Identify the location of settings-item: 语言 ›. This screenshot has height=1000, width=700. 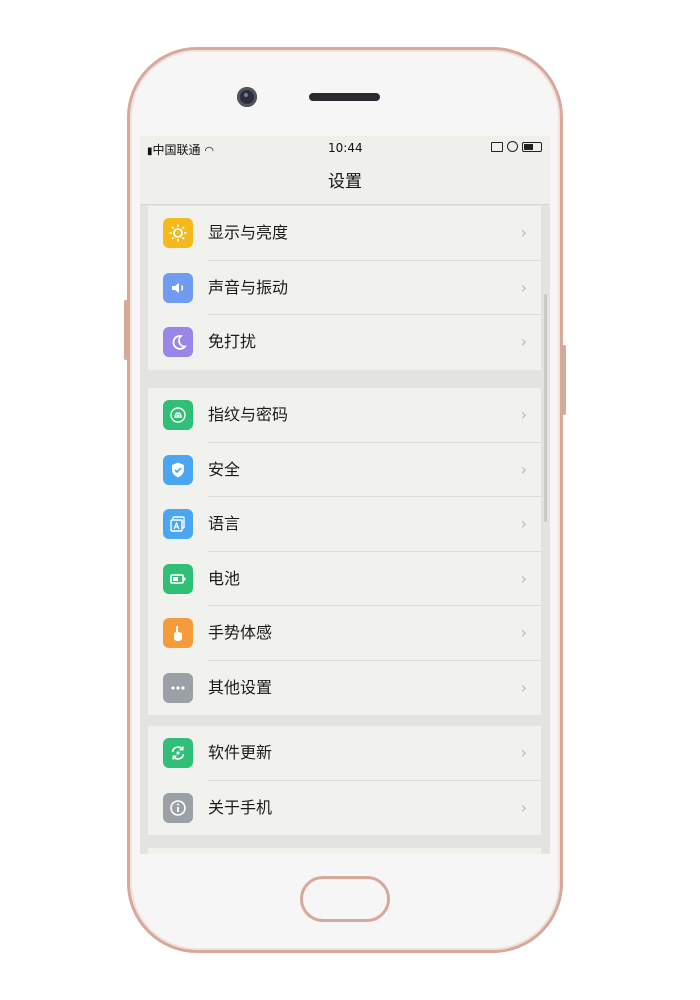
(344, 524).